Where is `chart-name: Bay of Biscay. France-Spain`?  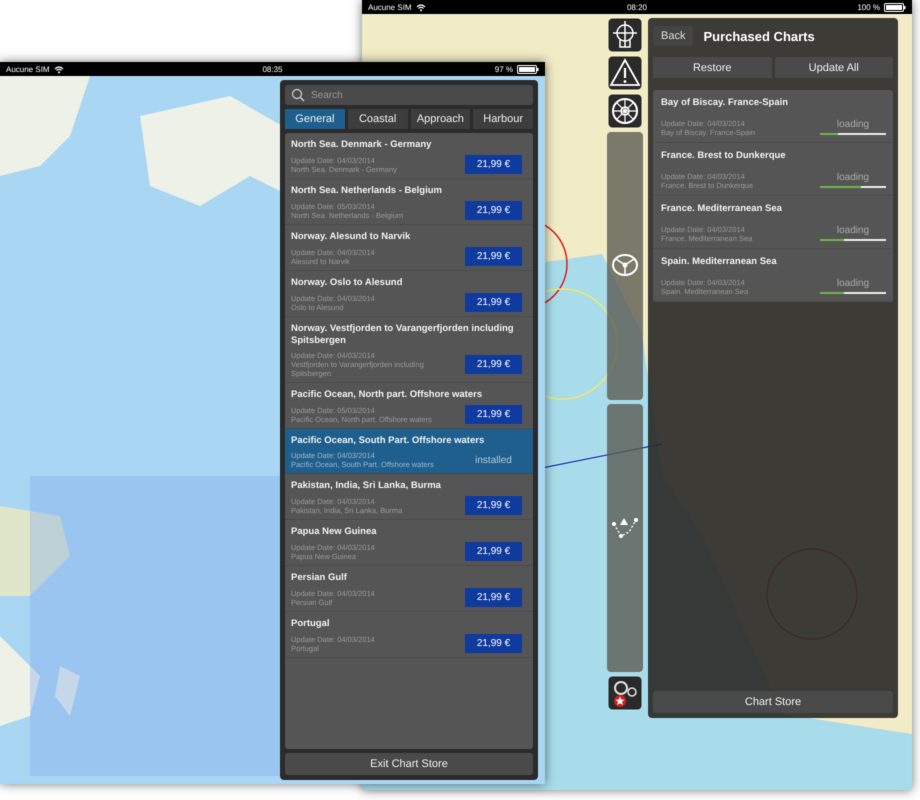
chart-name: Bay of Biscay. France-Spain is located at coordinates (725, 103).